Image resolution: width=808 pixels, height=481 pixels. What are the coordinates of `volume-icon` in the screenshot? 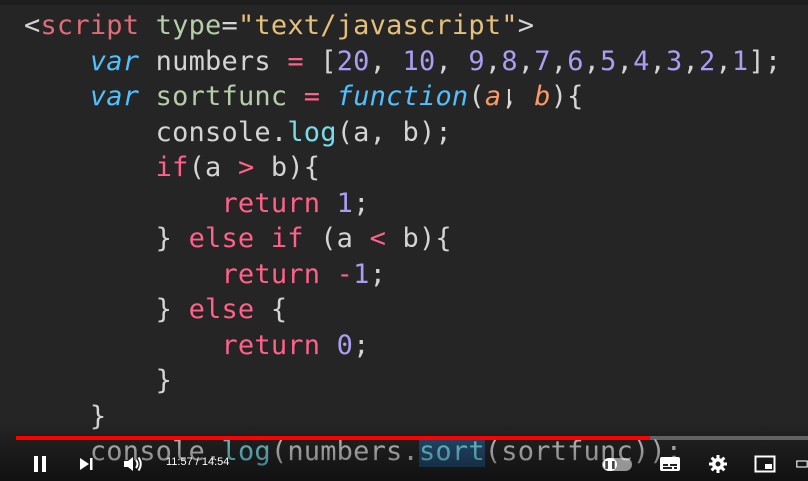 It's located at (133, 464).